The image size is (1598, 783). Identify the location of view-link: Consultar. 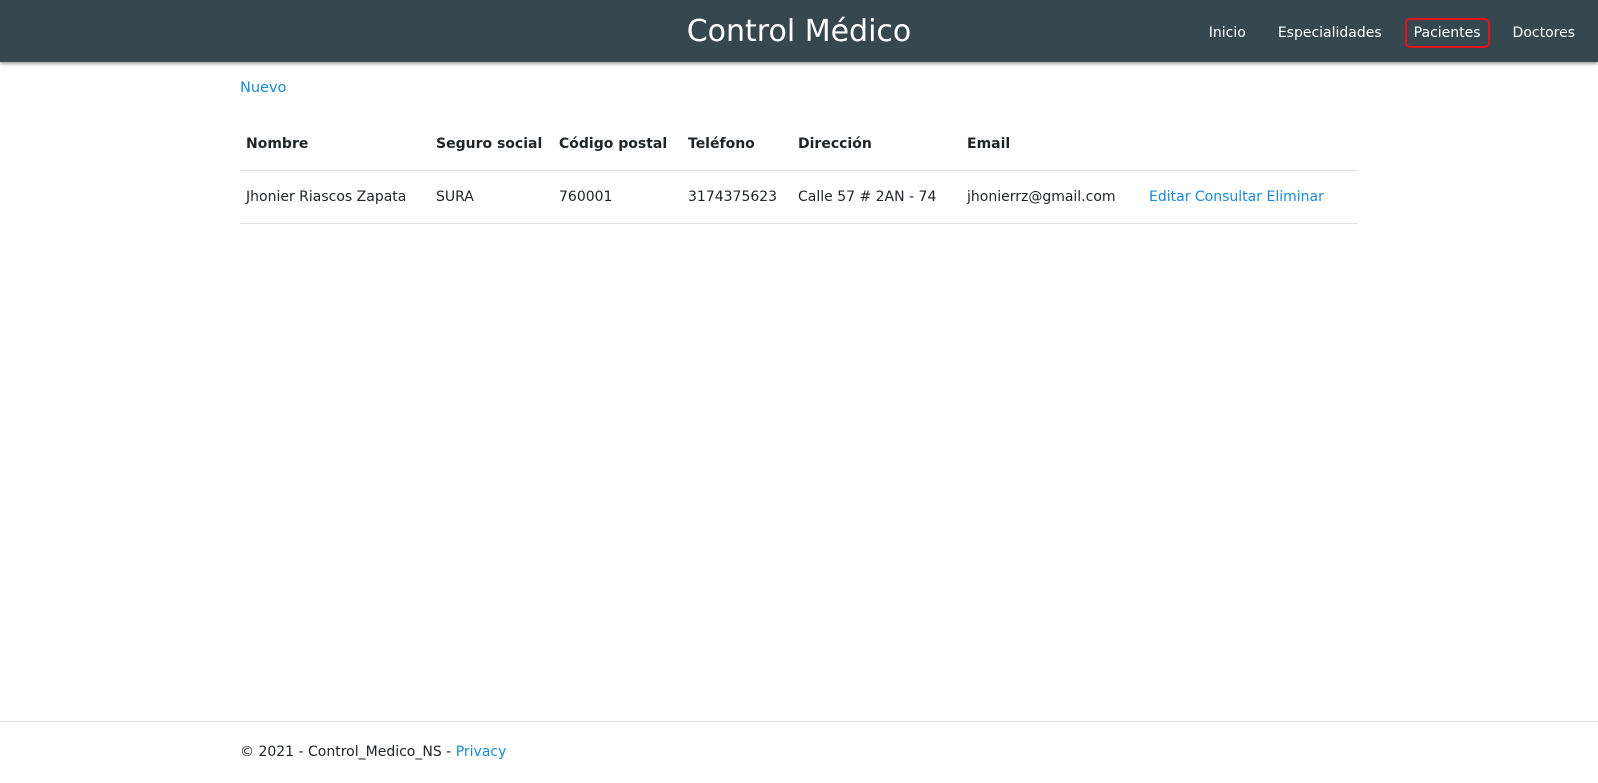
(1228, 197).